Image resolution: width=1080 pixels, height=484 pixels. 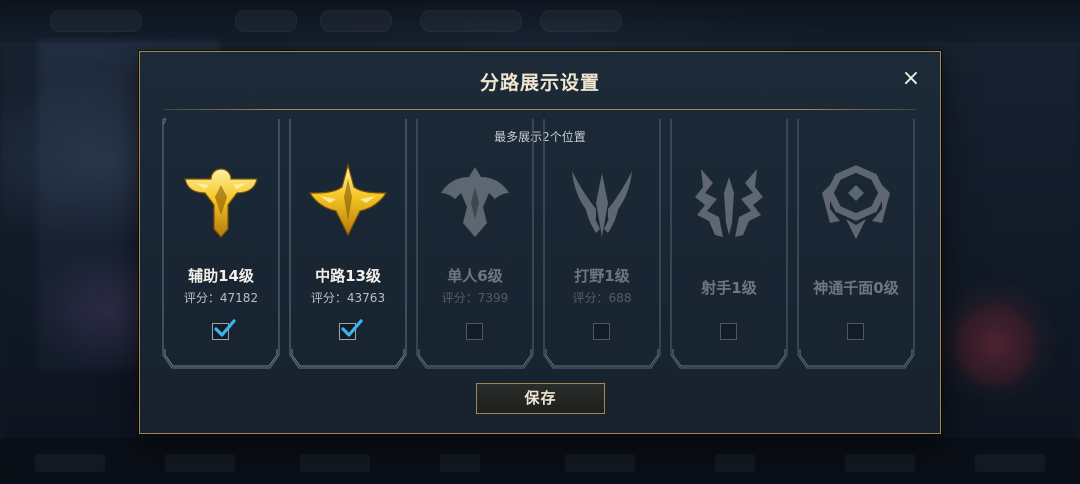 I want to click on jungle-role-icon, so click(x=602, y=204).